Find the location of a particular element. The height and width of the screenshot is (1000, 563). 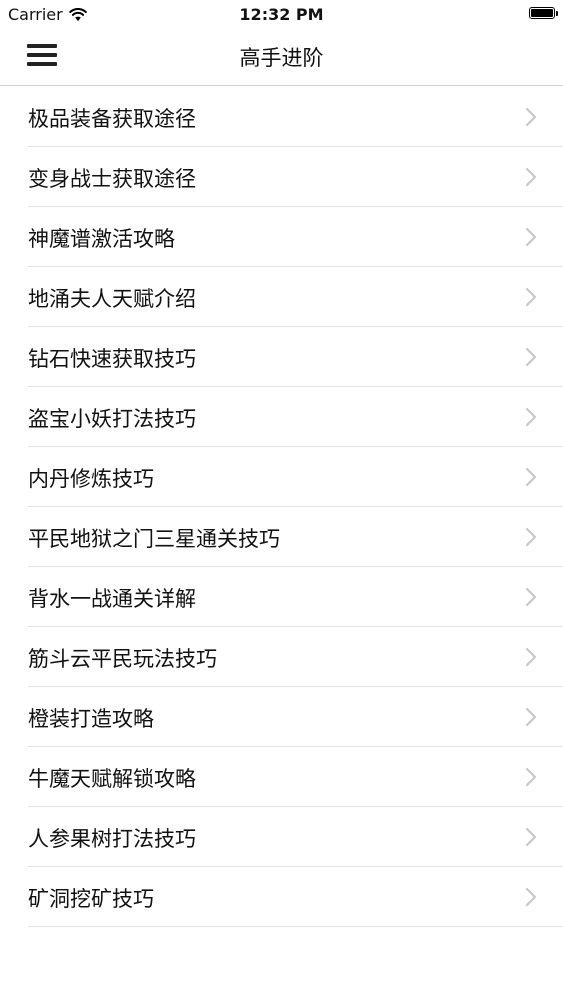

list-item-label: 背水一战通关详解 is located at coordinates (112, 599).